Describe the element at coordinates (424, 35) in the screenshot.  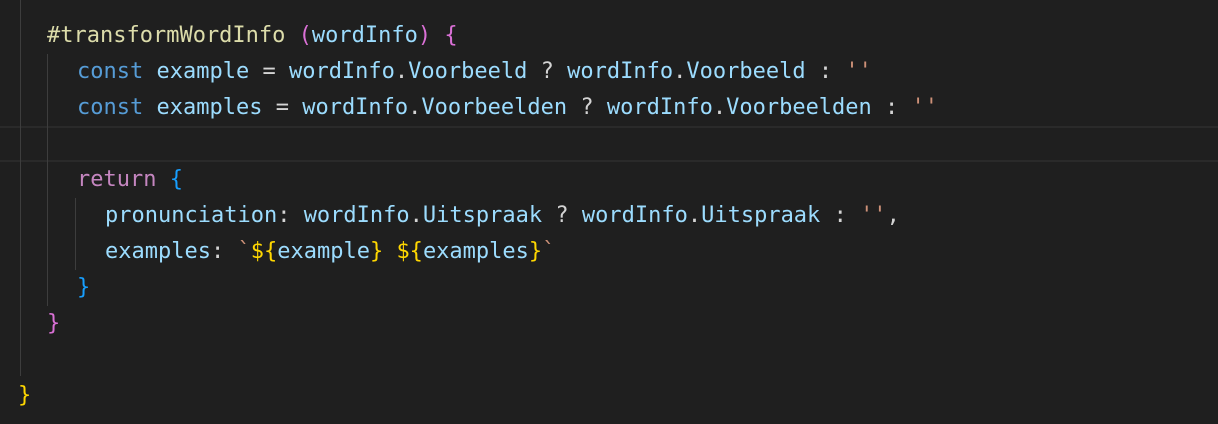
I see `paren-close: )` at that location.